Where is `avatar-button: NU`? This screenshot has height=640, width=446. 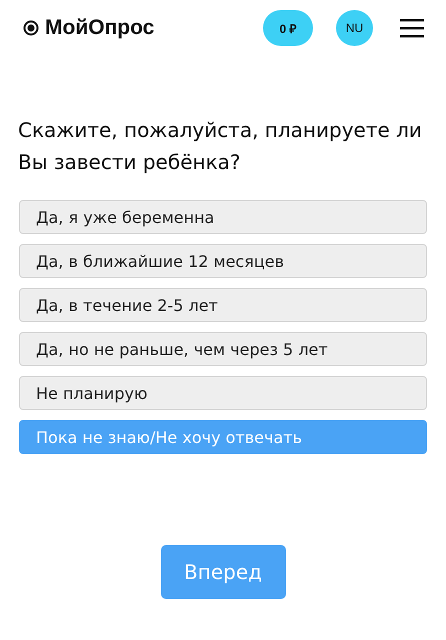 avatar-button: NU is located at coordinates (354, 28).